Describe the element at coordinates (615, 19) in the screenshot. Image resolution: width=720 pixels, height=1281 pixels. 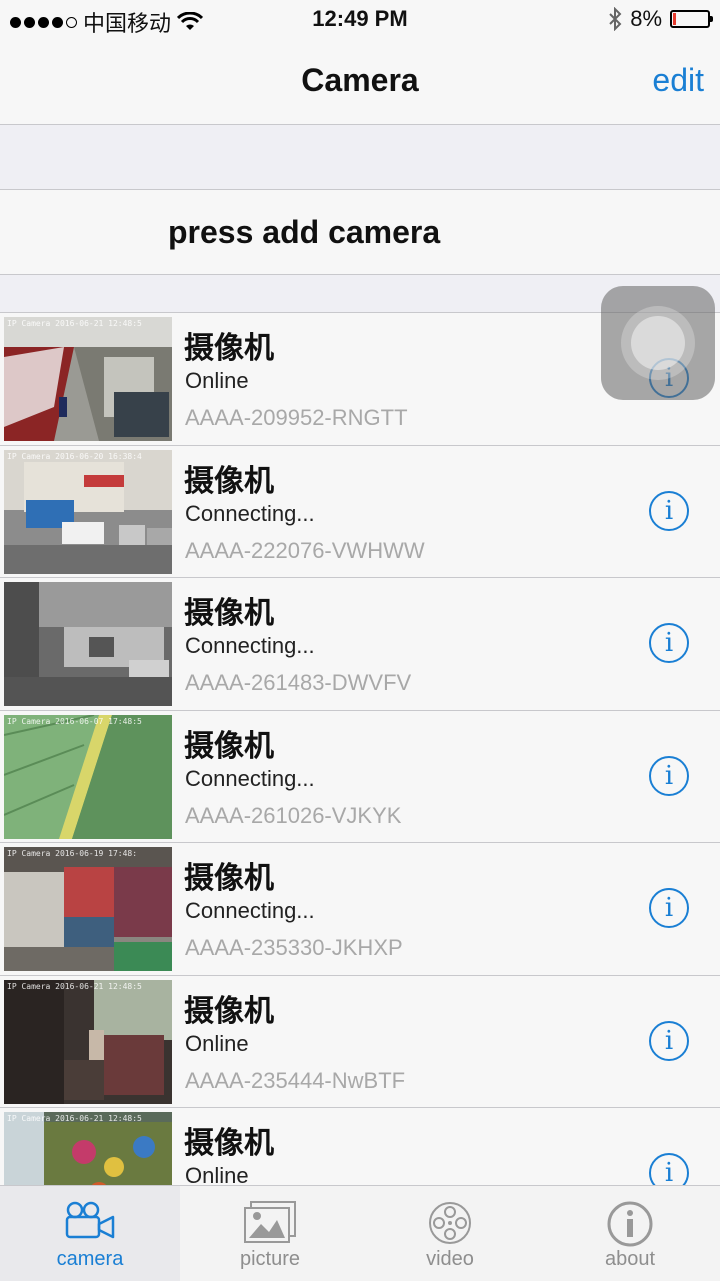
I see `bluetooth-icon` at that location.